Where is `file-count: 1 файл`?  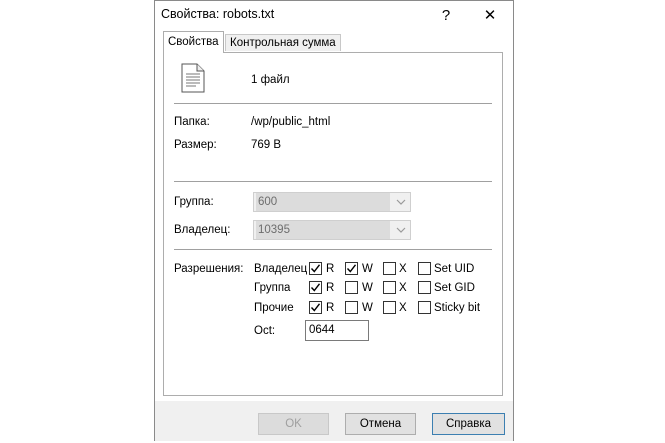 file-count: 1 файл is located at coordinates (270, 80).